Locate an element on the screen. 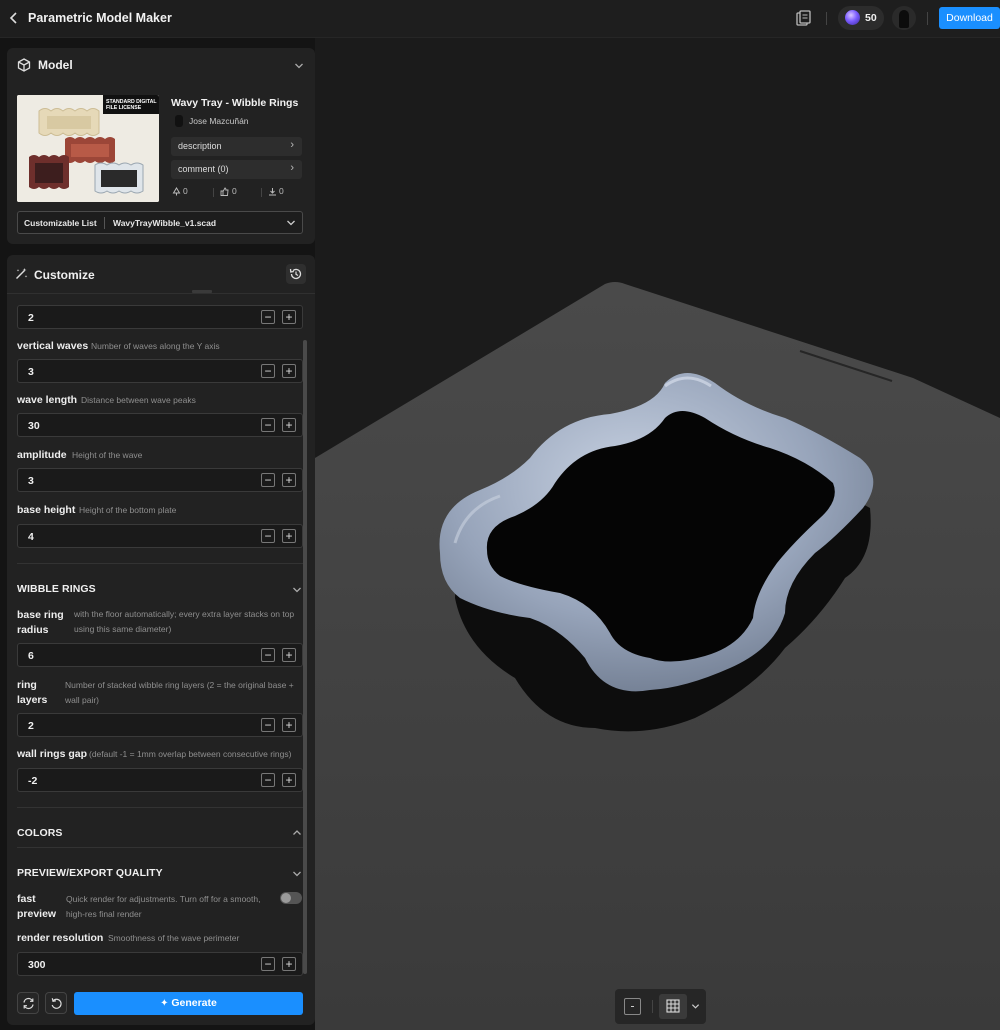 This screenshot has width=1000, height=1030. fast-preview-toggle is located at coordinates (291, 898).